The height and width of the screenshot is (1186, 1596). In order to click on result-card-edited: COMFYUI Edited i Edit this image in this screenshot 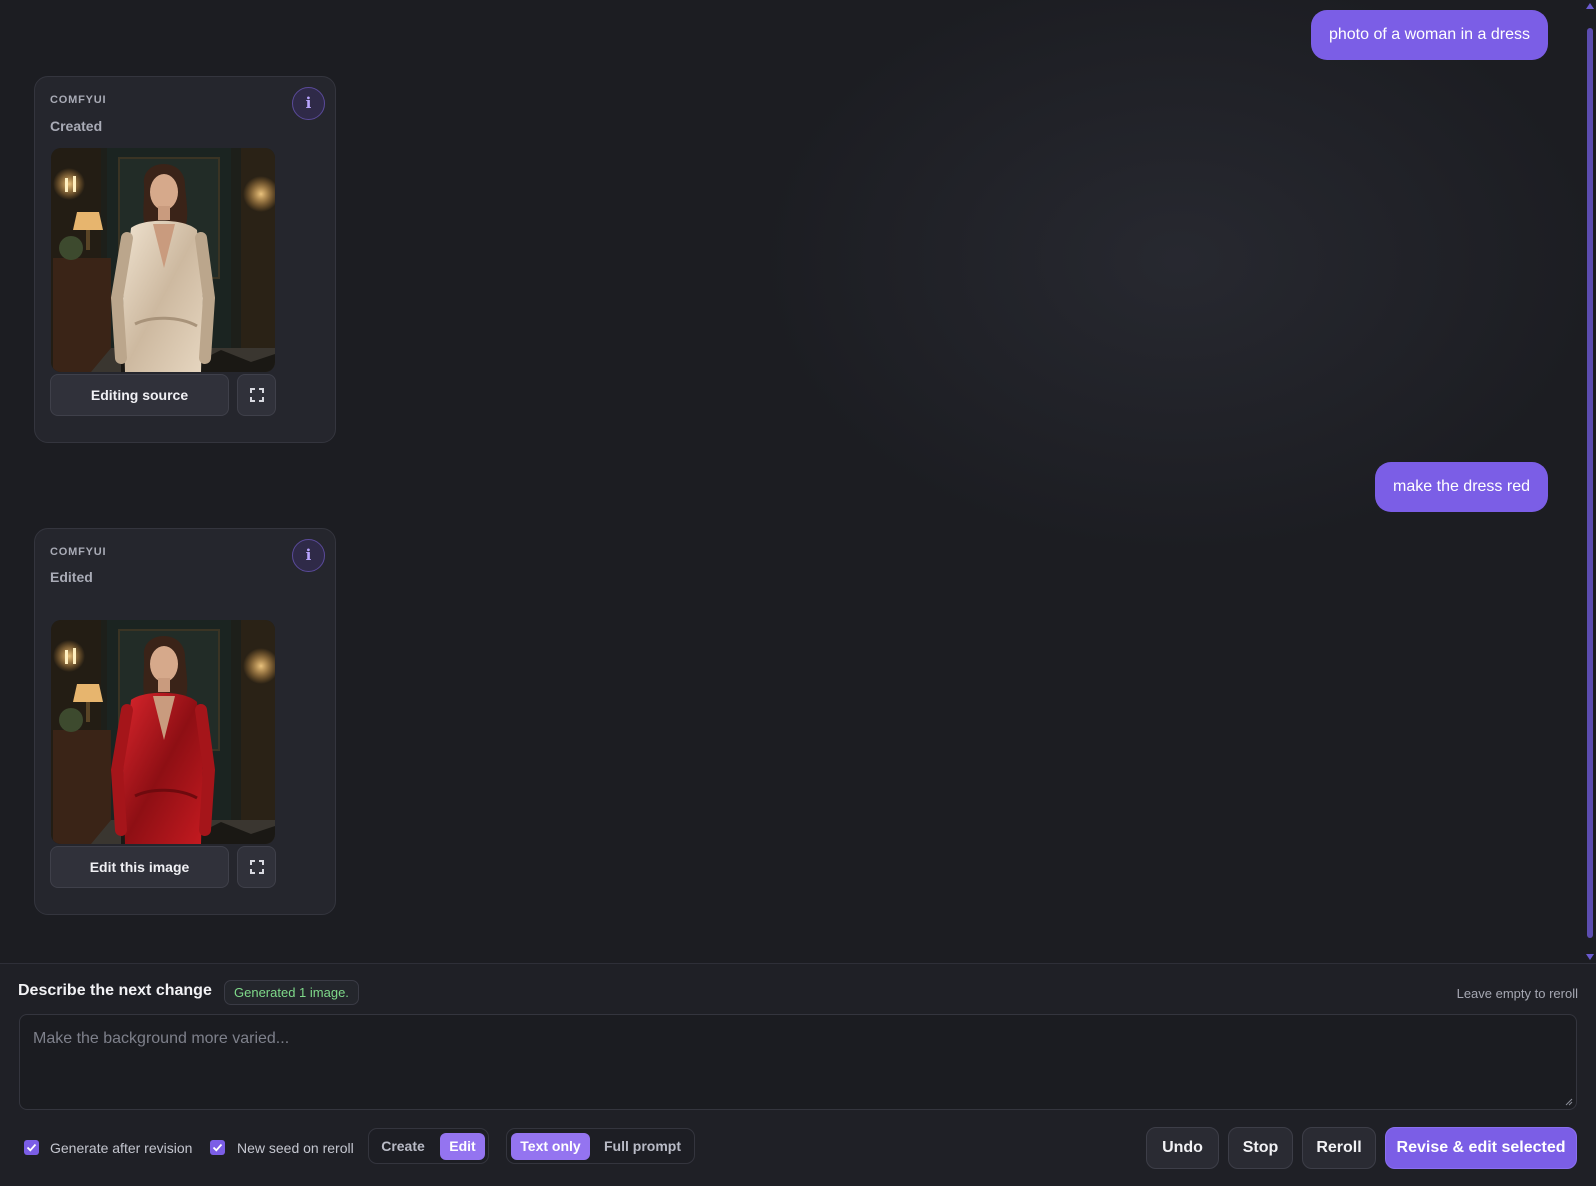, I will do `click(185, 721)`.